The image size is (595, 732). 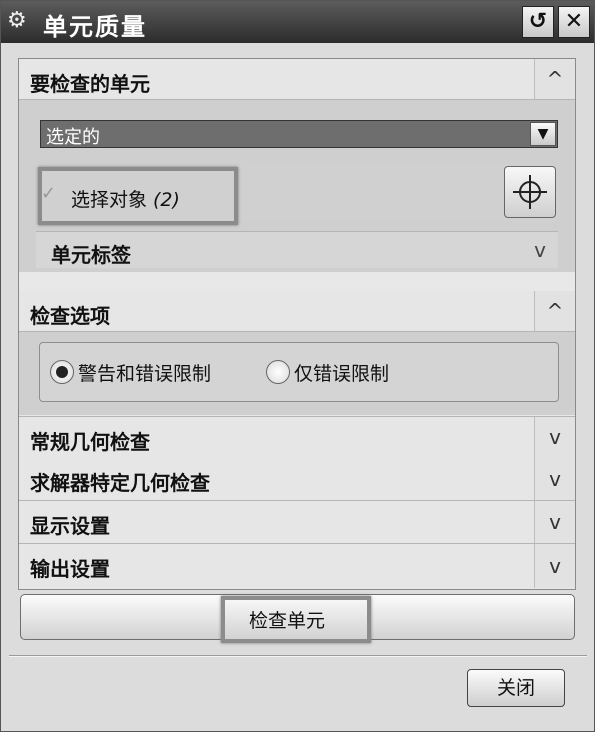 I want to click on close-button: 关闭, so click(x=516, y=688).